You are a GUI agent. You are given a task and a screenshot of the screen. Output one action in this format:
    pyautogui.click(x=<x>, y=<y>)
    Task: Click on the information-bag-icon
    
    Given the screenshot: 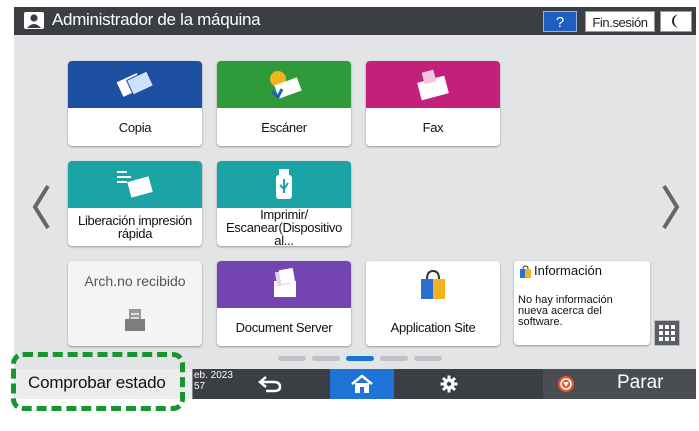 What is the action you would take?
    pyautogui.click(x=525, y=271)
    